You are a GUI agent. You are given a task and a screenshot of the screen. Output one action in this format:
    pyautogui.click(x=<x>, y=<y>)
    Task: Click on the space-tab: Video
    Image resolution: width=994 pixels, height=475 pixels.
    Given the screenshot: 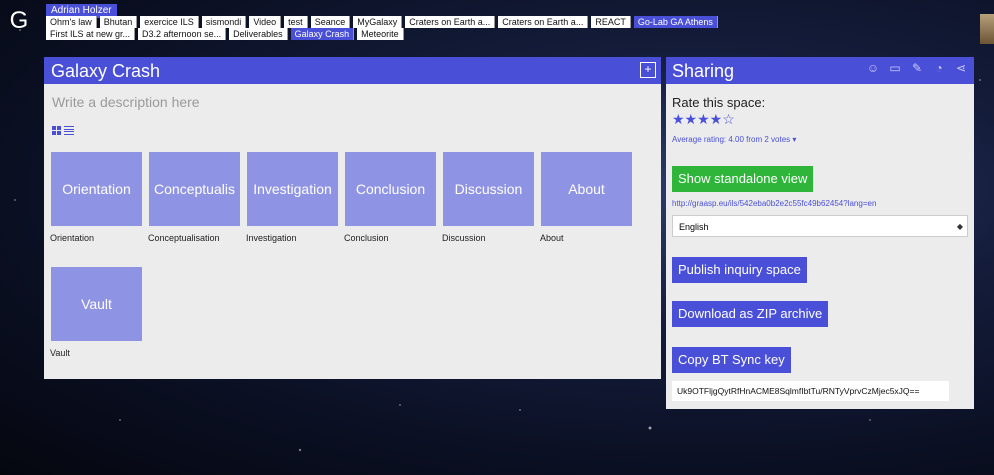 What is the action you would take?
    pyautogui.click(x=265, y=22)
    